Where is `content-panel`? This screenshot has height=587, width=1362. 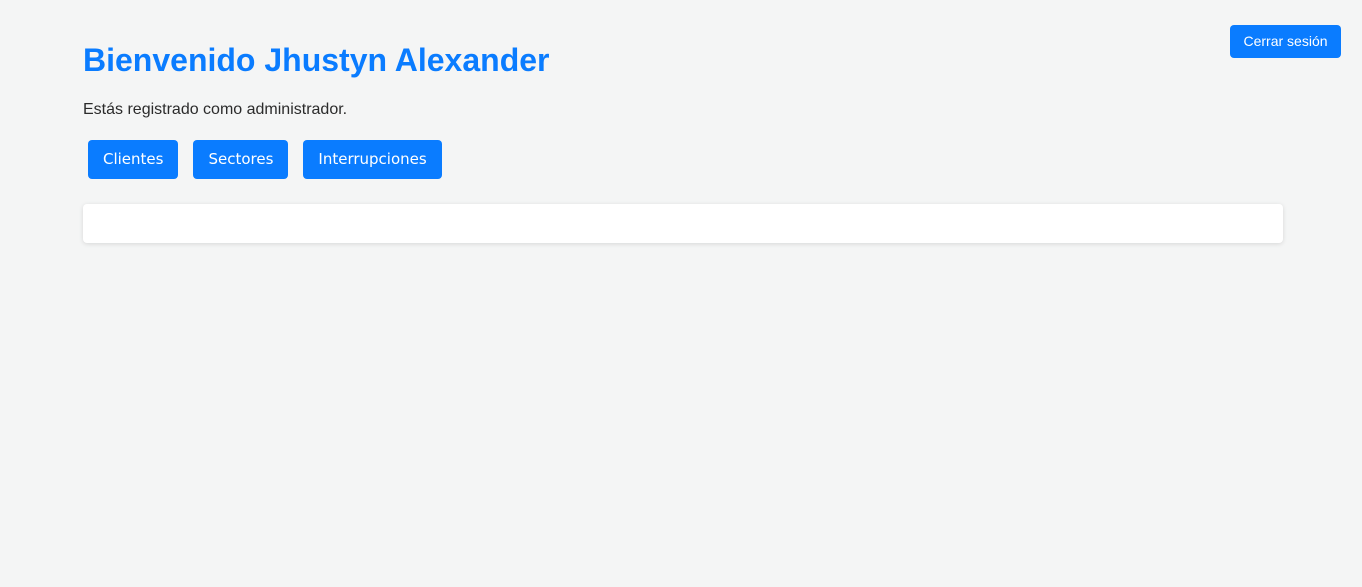 content-panel is located at coordinates (683, 223).